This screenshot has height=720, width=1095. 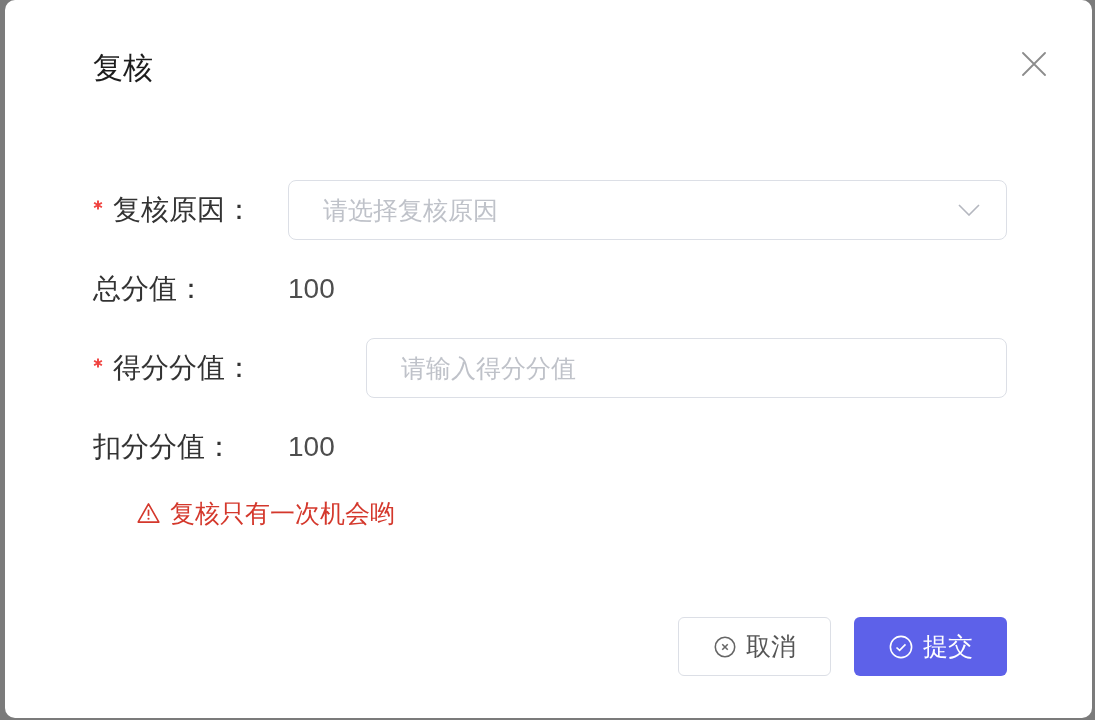 What do you see at coordinates (282, 513) in the screenshot?
I see `warning-message: 复核只有一次机会哟` at bounding box center [282, 513].